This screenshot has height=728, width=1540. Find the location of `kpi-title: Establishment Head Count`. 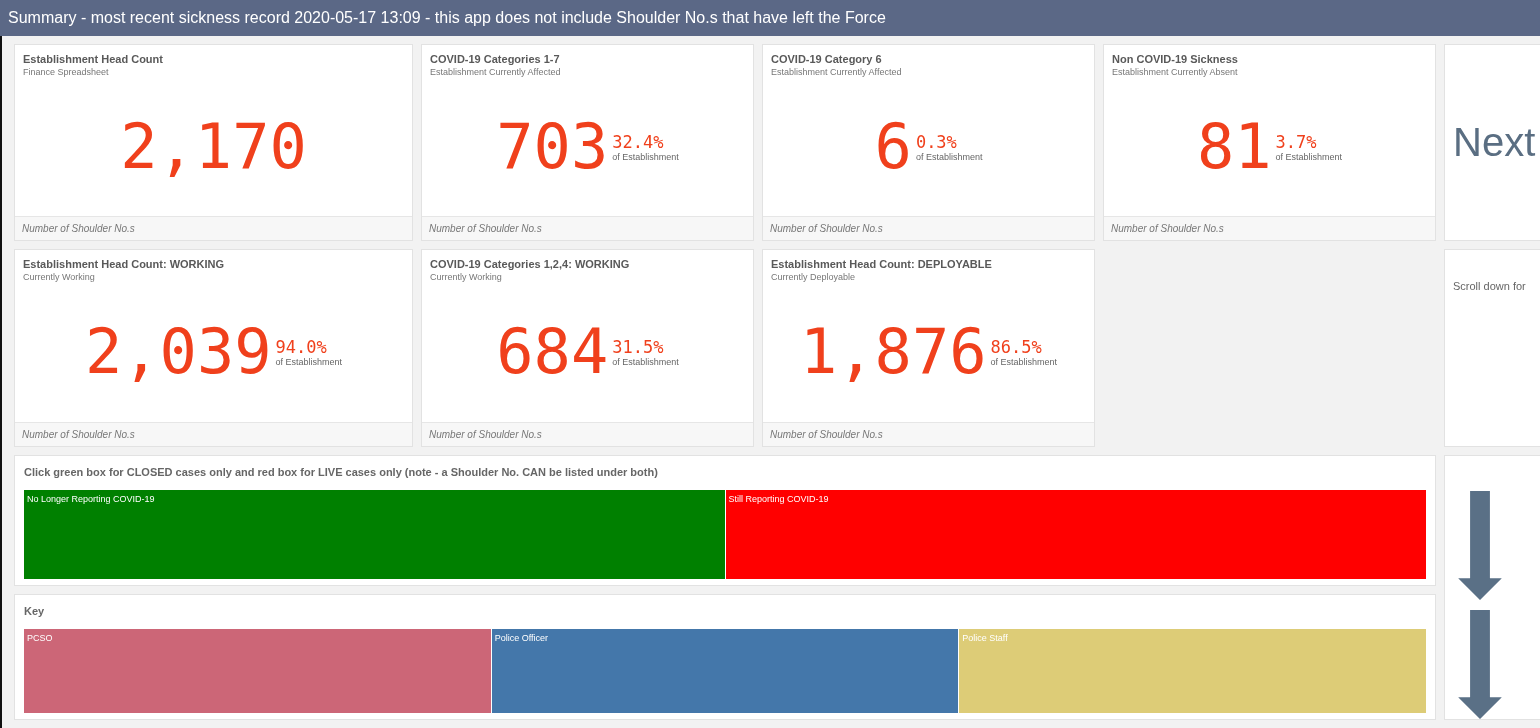

kpi-title: Establishment Head Count is located at coordinates (93, 59).